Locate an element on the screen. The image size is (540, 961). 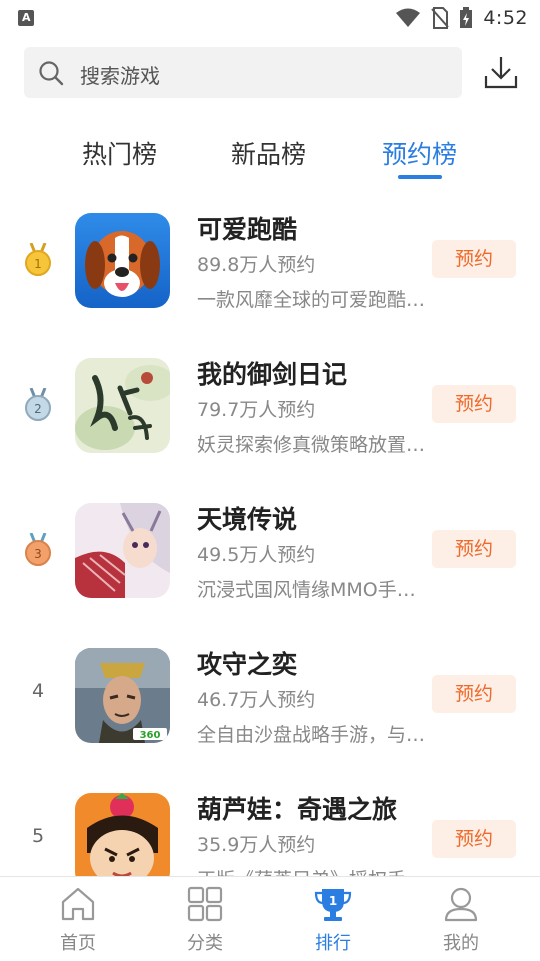
grid-icon is located at coordinates (205, 904).